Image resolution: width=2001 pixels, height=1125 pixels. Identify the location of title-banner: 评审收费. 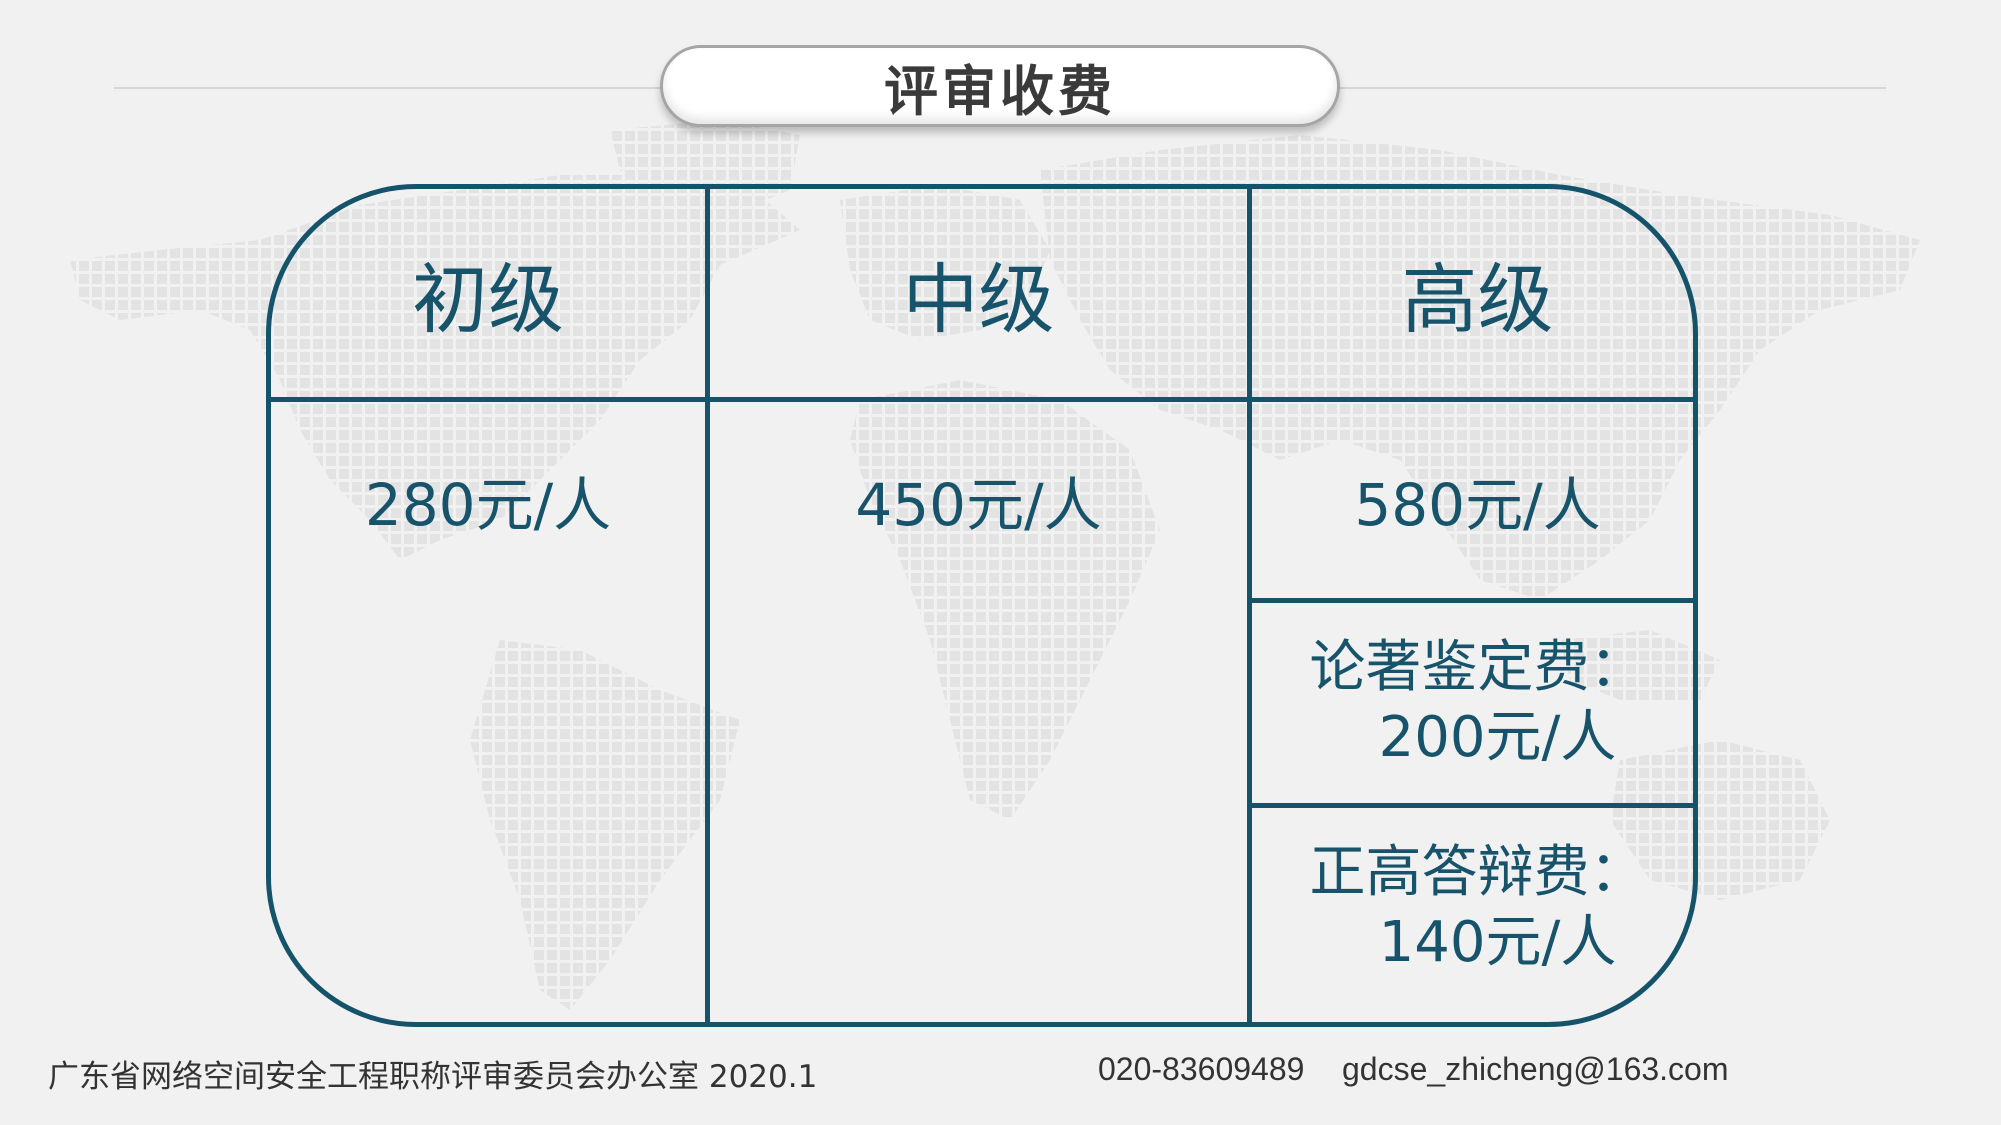
(1000, 86).